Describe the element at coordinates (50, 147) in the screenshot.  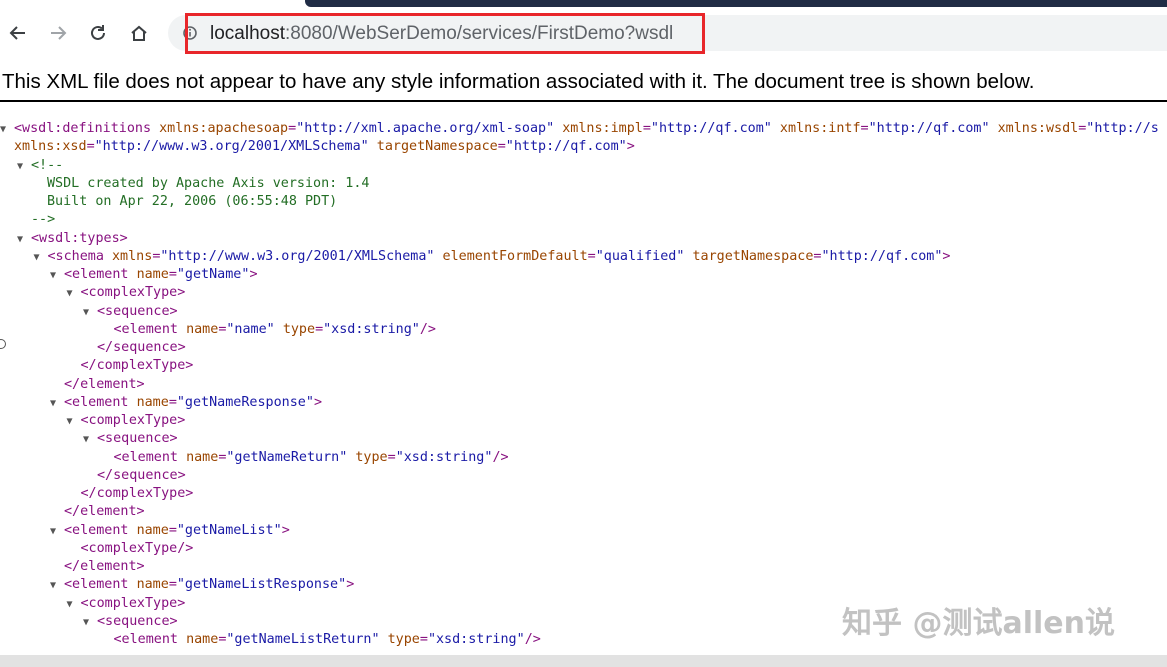
I see `xml-attr-name: xmlns:xsd` at that location.